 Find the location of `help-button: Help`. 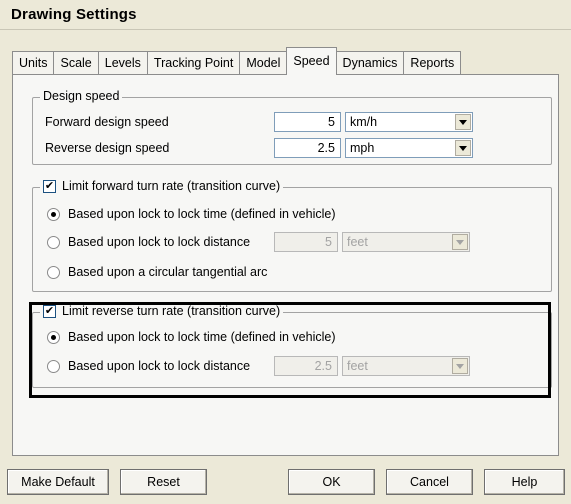

help-button: Help is located at coordinates (524, 482).